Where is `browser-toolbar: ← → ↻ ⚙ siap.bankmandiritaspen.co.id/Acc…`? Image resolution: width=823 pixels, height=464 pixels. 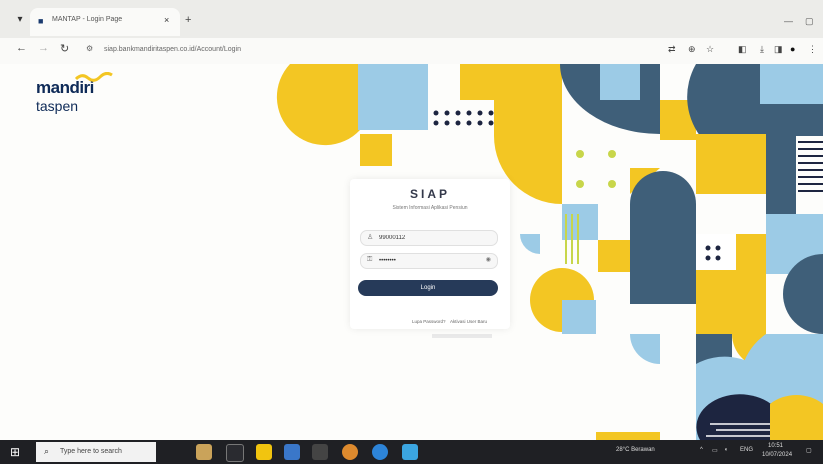 browser-toolbar: ← → ↻ ⚙ siap.bankmandiritaspen.co.id/Acc… is located at coordinates (411, 51).